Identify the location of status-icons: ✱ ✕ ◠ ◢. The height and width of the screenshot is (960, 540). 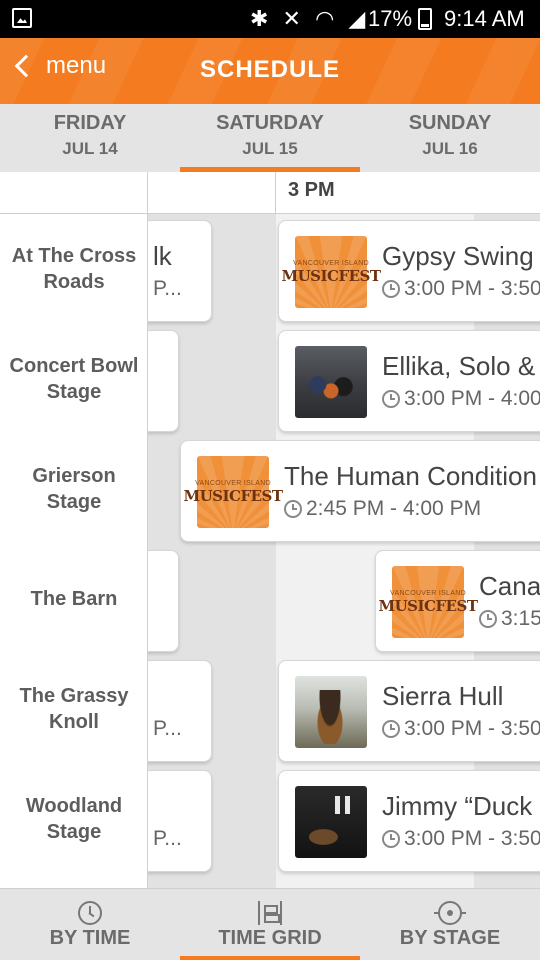
(310, 18).